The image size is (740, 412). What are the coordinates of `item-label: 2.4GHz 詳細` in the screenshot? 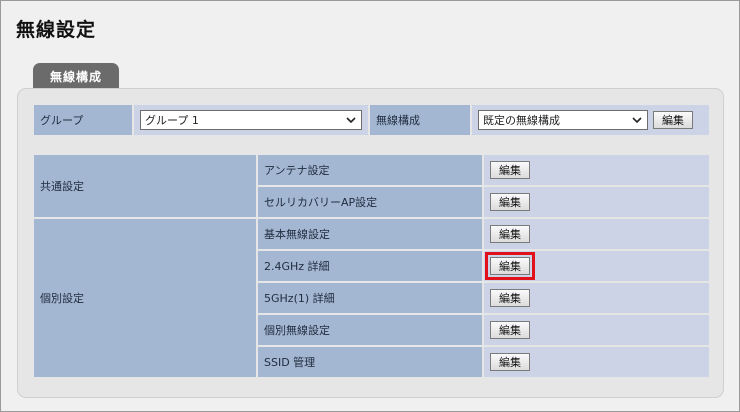 It's located at (370, 266).